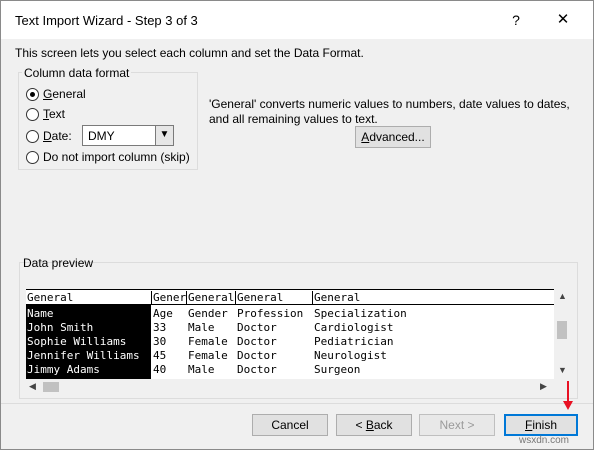 This screenshot has height=450, width=594. I want to click on radio-skip: Do not import column (skip), so click(108, 157).